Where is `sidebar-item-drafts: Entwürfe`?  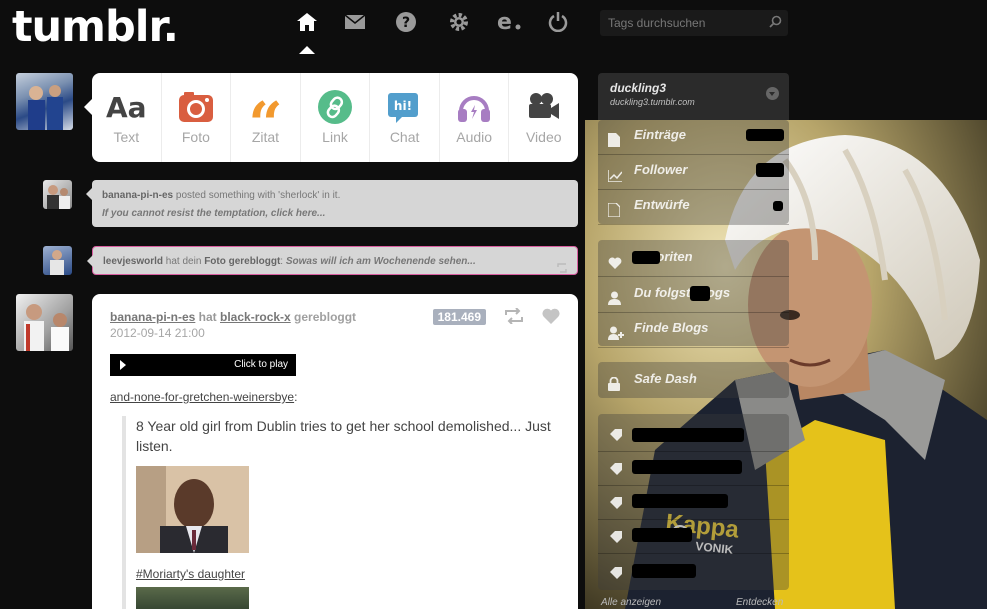 sidebar-item-drafts: Entwürfe is located at coordinates (693, 207).